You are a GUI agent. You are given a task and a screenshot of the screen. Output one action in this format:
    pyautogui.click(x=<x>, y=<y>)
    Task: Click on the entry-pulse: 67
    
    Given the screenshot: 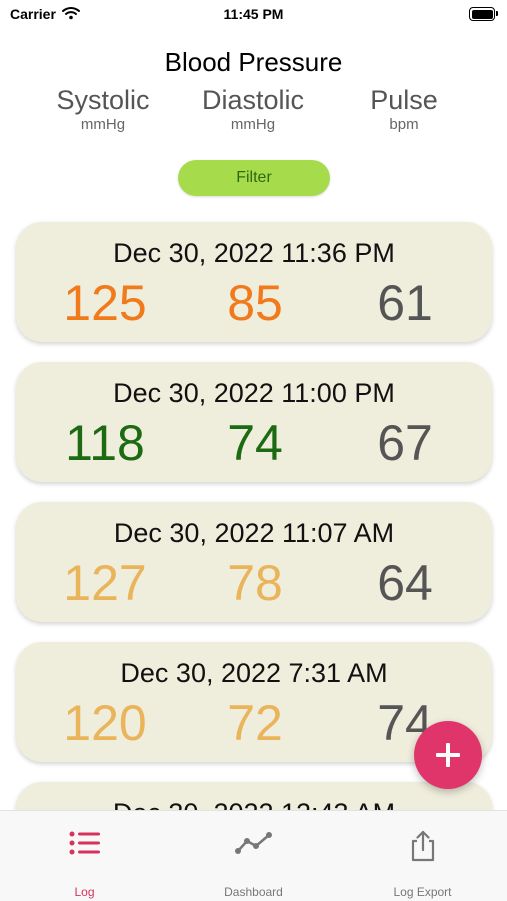 What is the action you would take?
    pyautogui.click(x=405, y=443)
    